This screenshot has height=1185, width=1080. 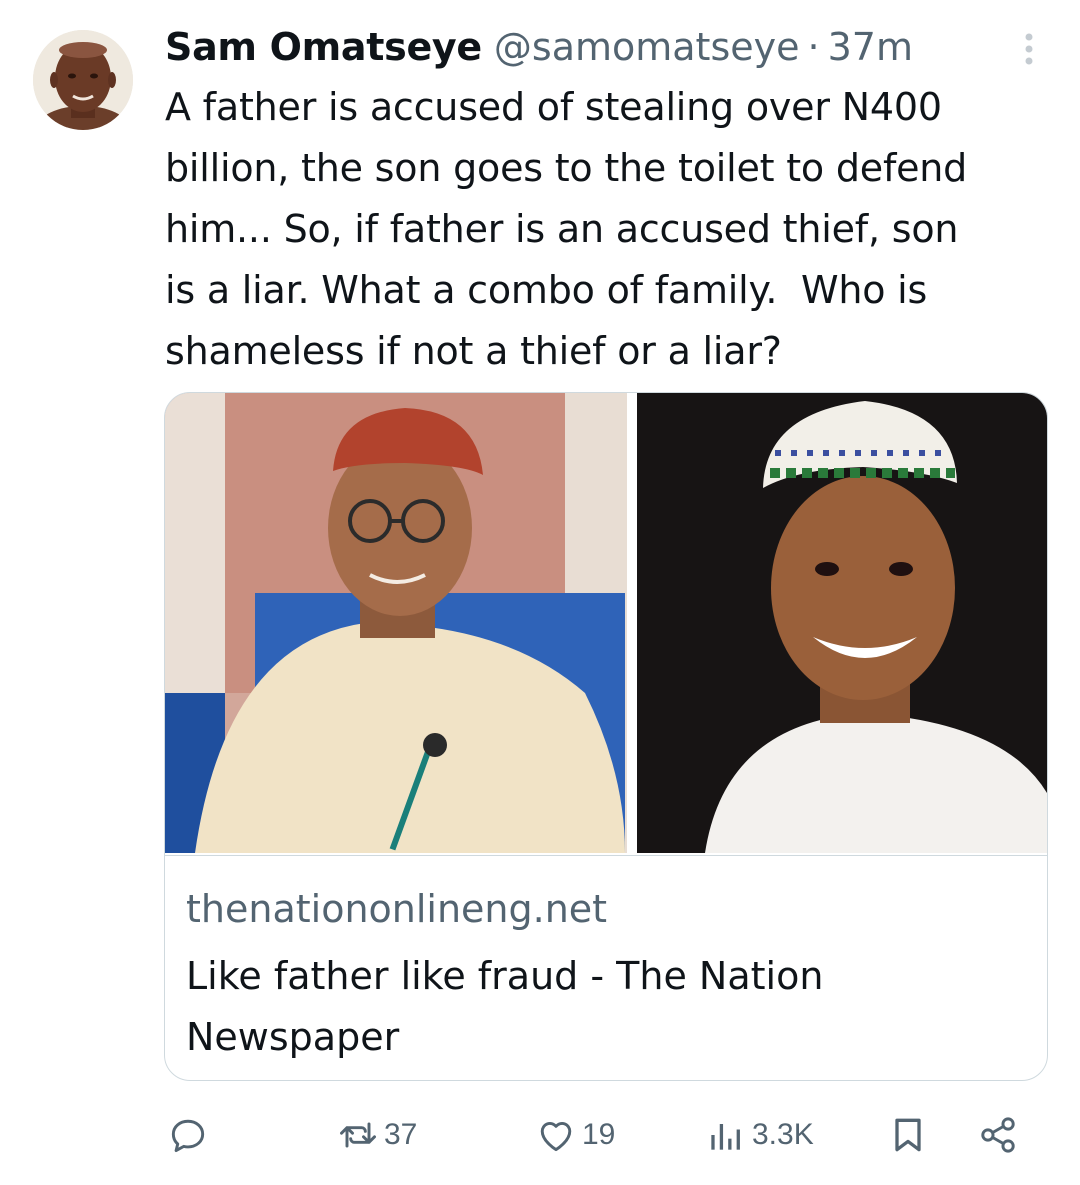 I want to click on tweet-header: Sam Omatseye @samomatseye · 37m, so click(x=539, y=47).